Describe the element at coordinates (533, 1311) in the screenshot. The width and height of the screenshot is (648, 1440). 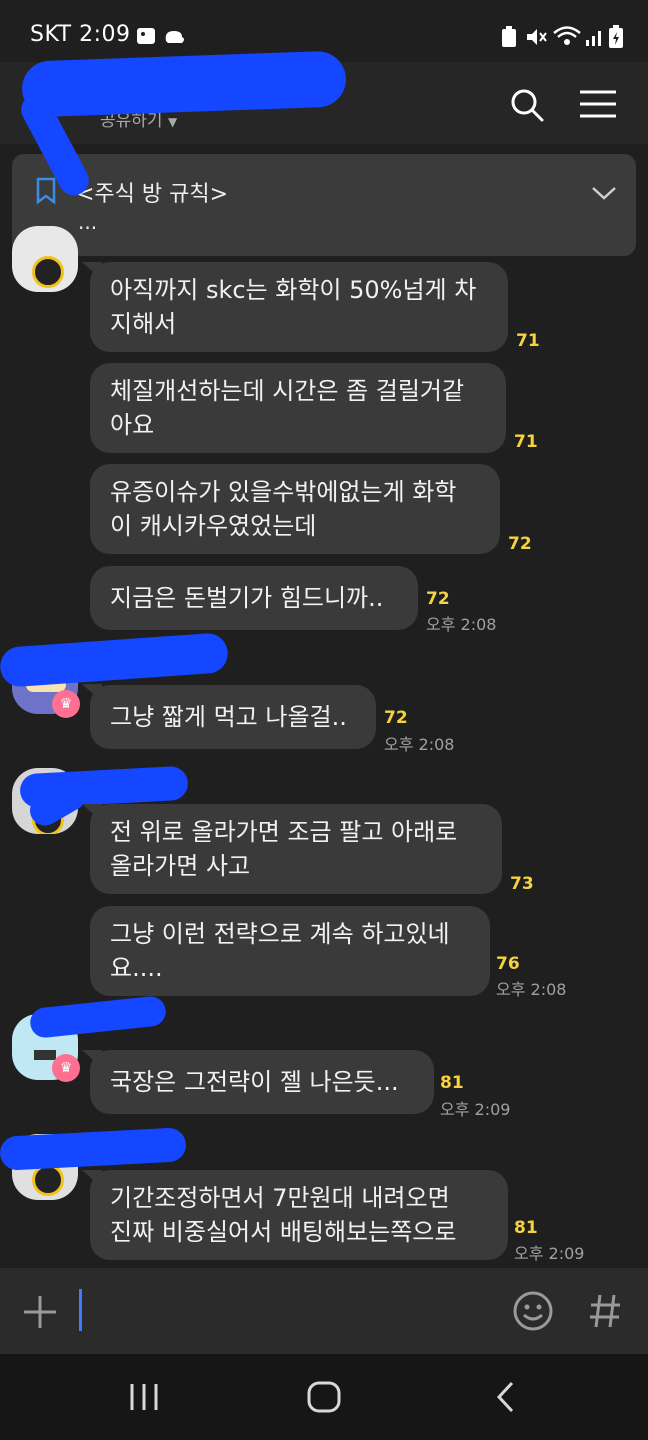
I see `emoji-icon` at that location.